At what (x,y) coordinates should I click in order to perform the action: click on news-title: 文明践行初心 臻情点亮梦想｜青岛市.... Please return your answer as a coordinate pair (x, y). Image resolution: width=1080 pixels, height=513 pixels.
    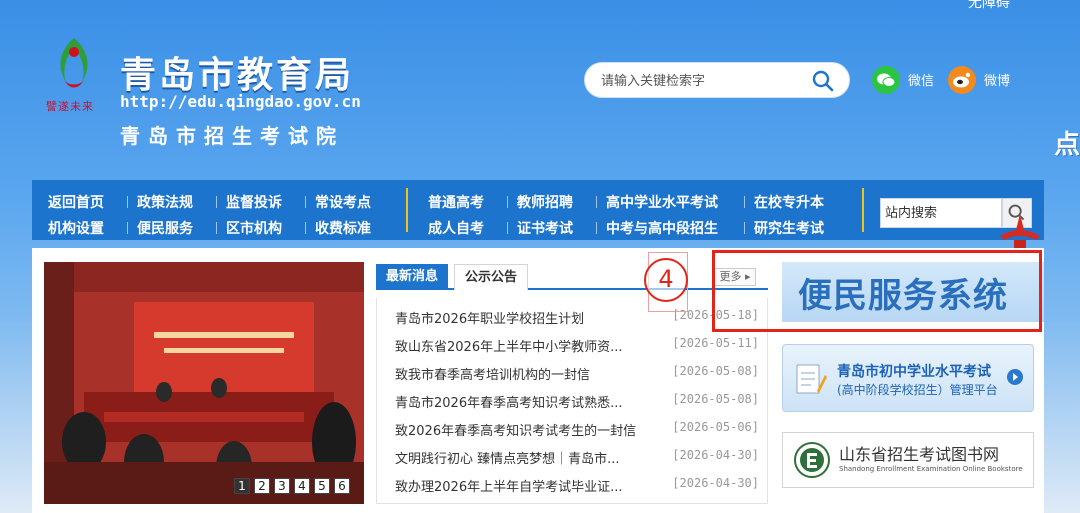
    Looking at the image, I should click on (507, 457).